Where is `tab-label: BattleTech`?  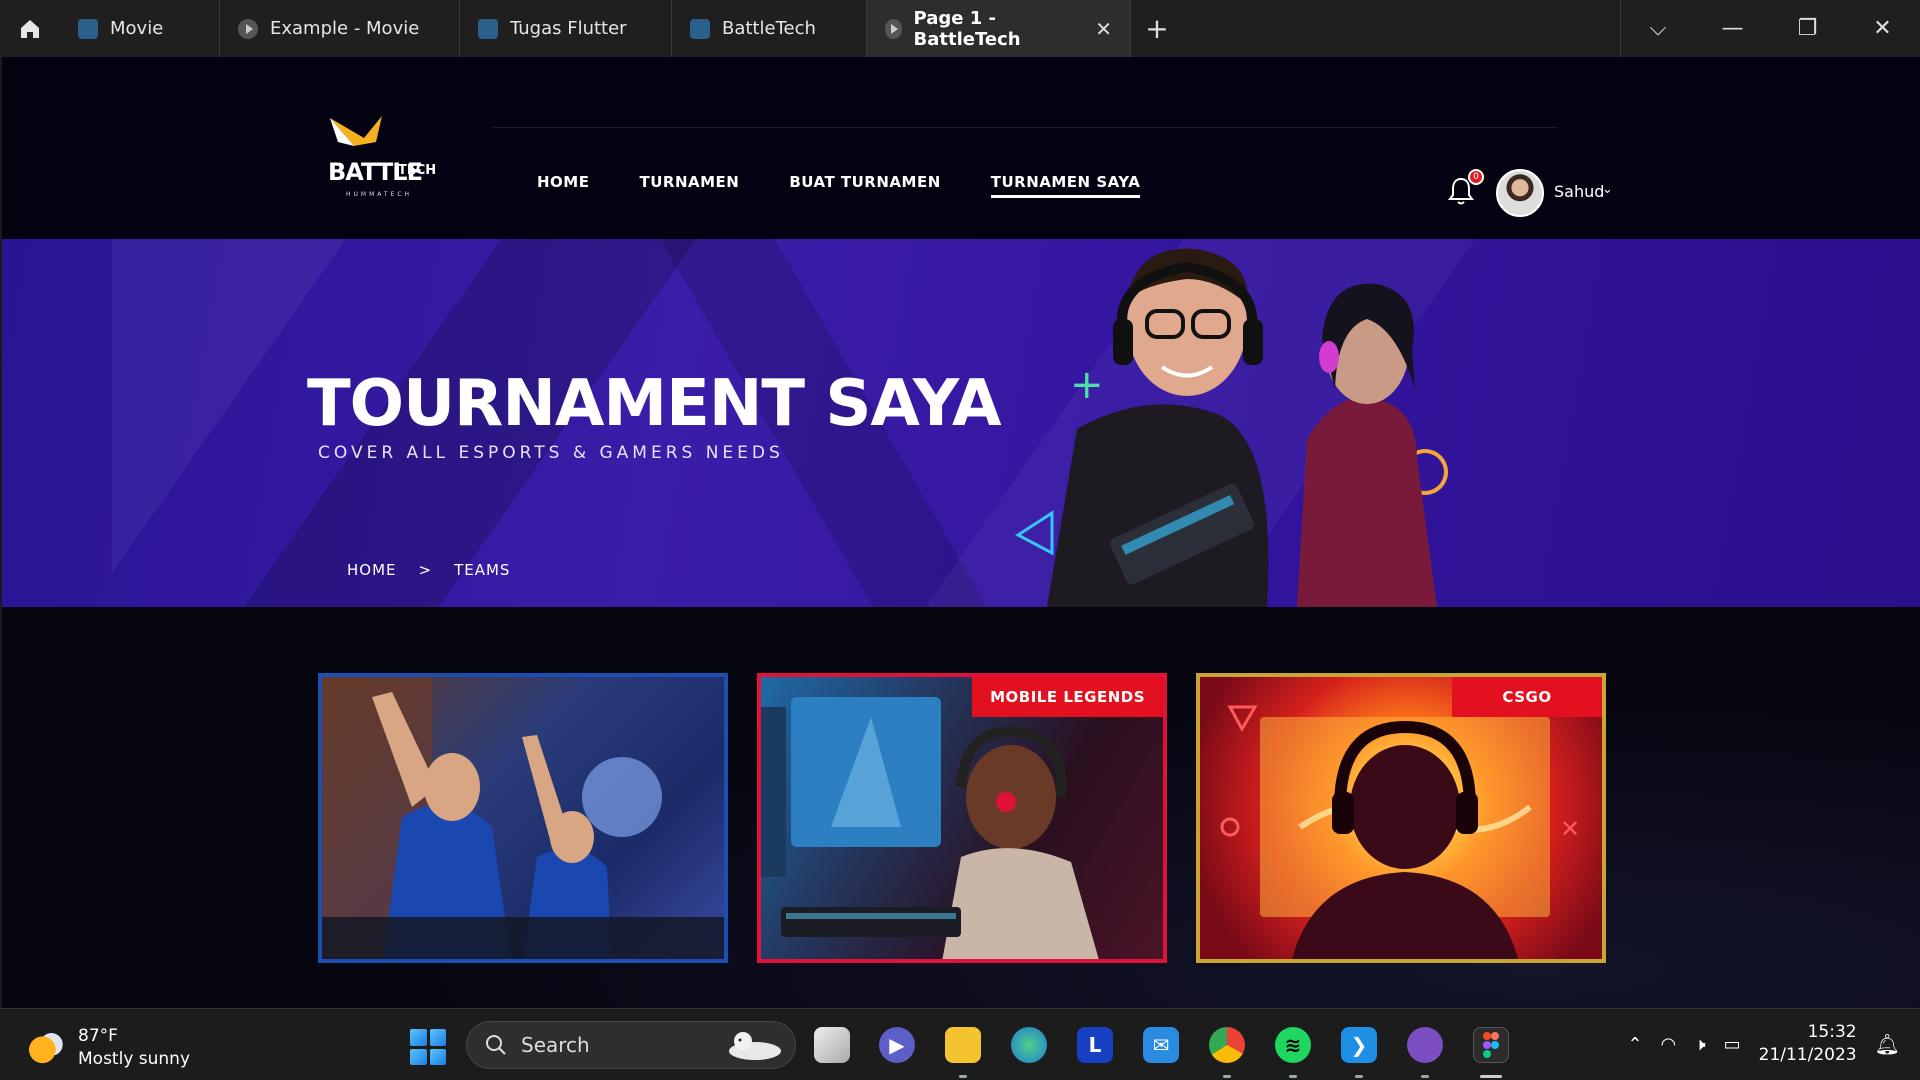
tab-label: BattleTech is located at coordinates (769, 28).